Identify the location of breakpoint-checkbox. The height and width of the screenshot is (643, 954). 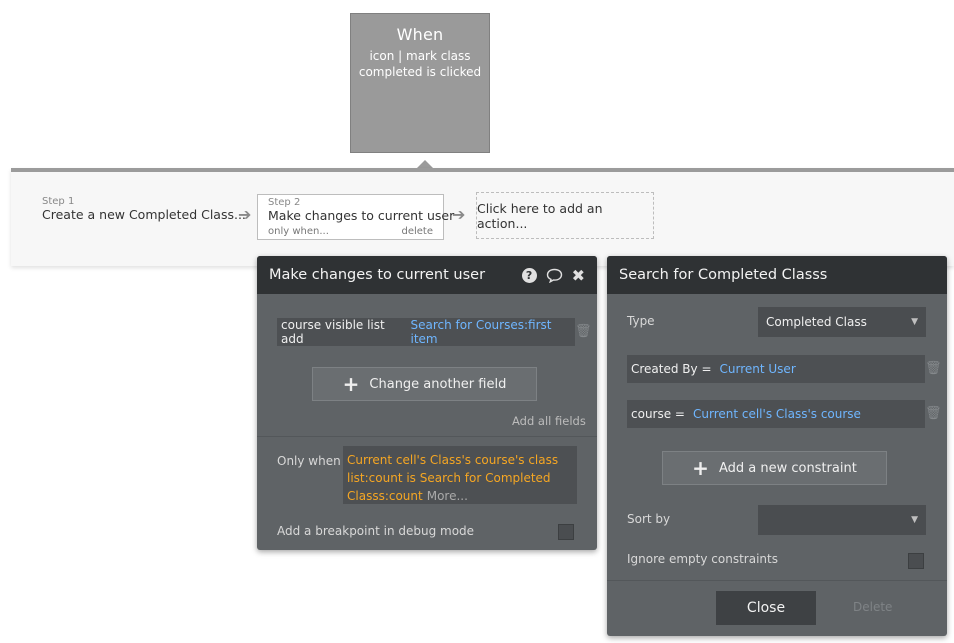
(566, 532).